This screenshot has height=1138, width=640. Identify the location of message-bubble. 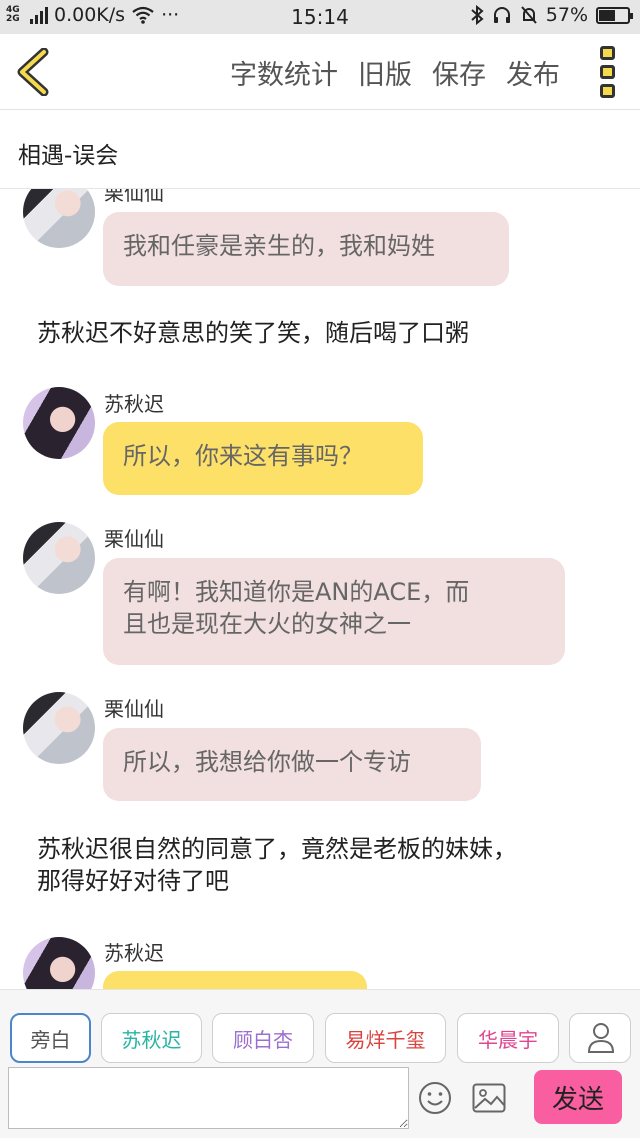
(235, 980).